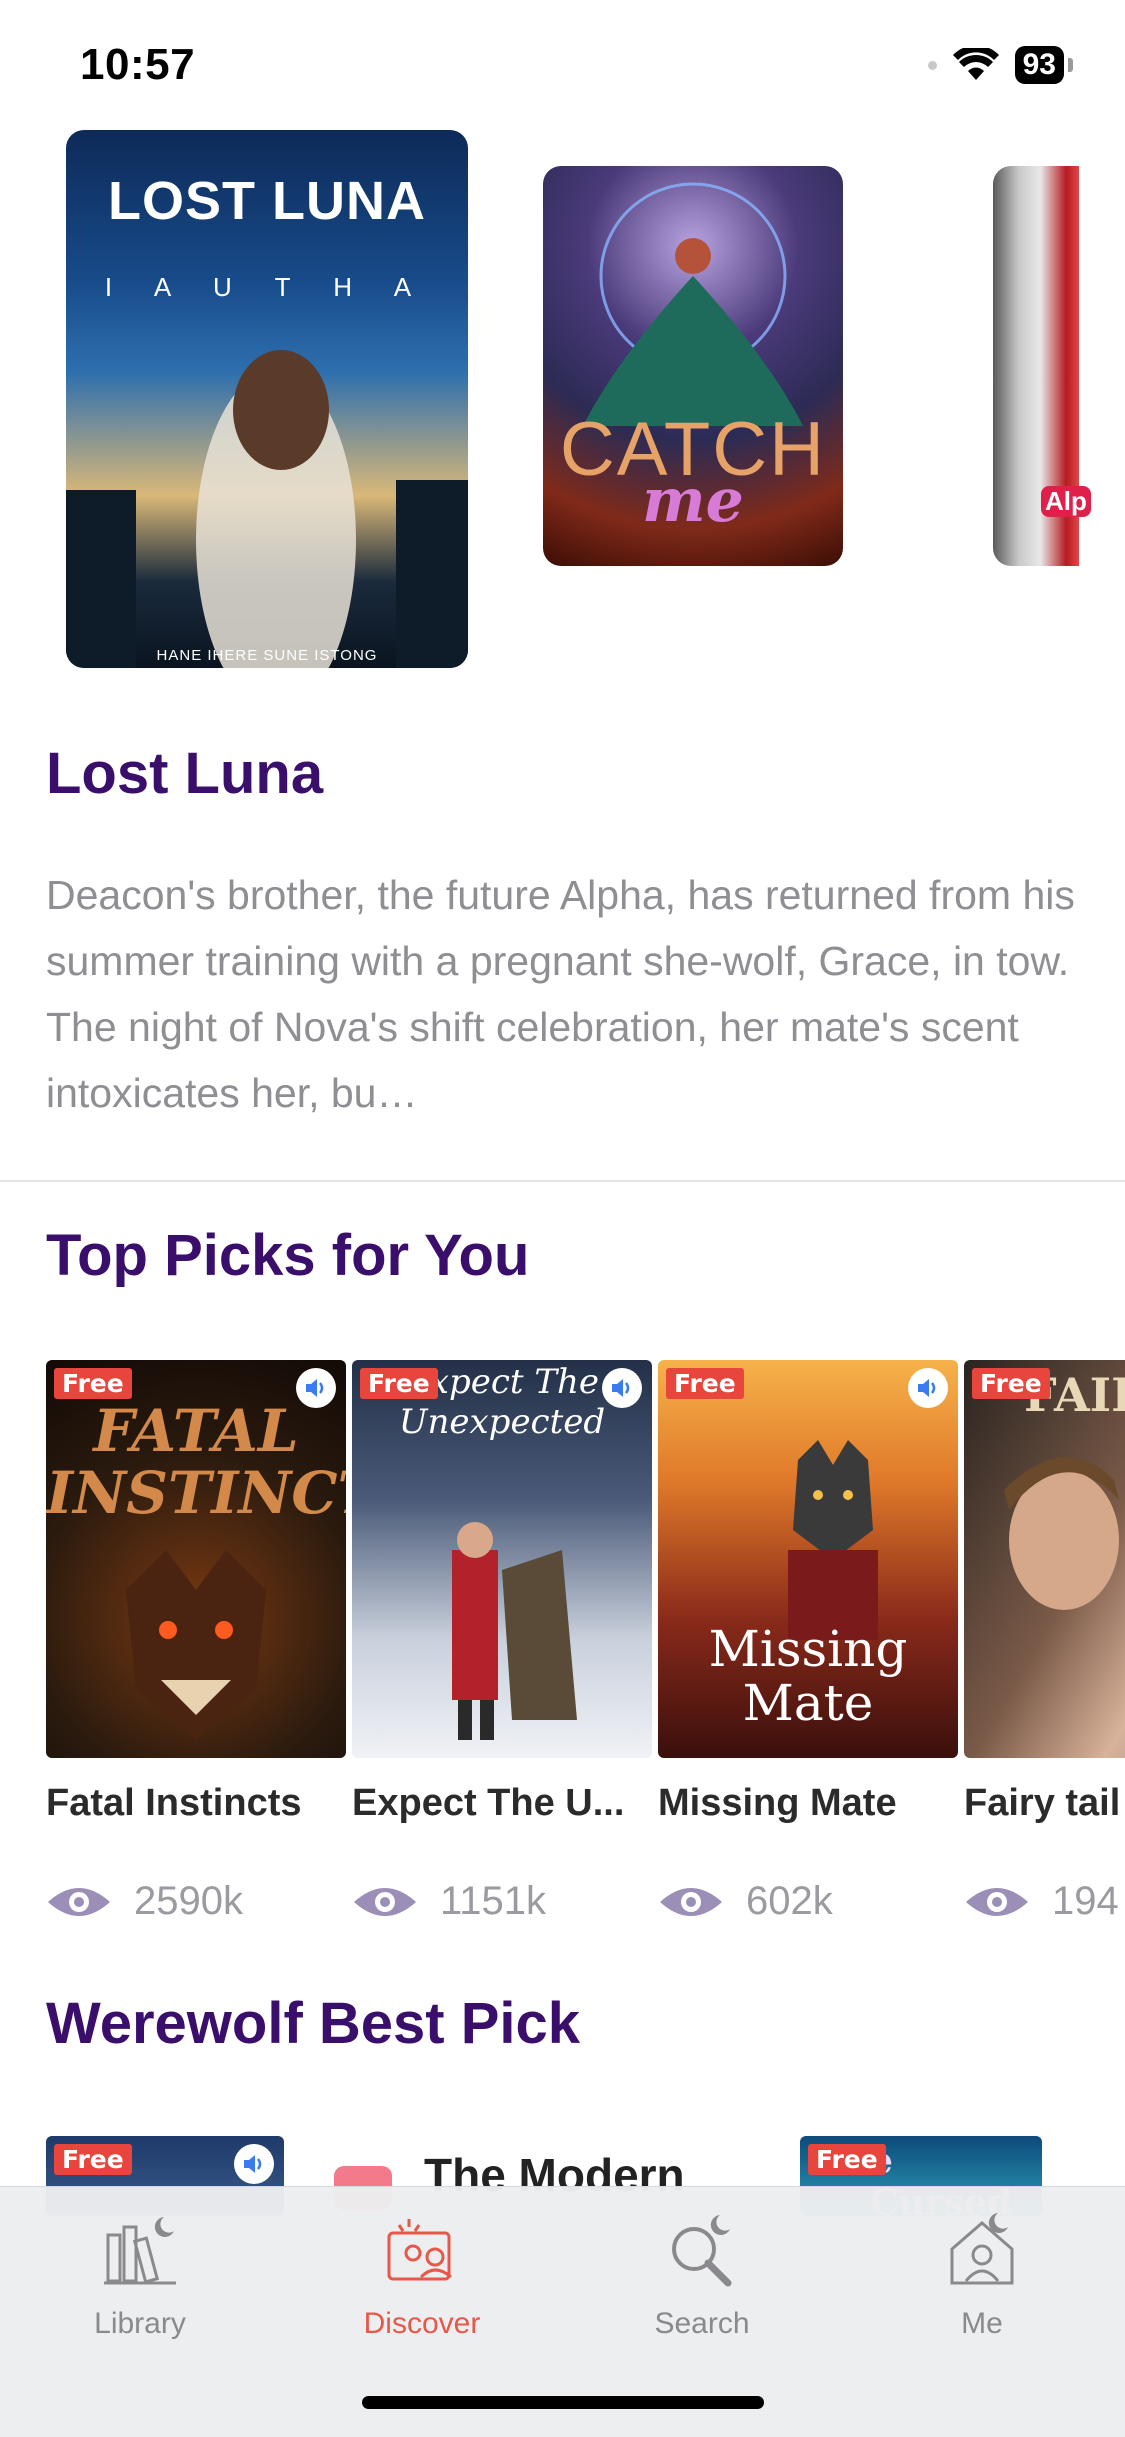  What do you see at coordinates (982, 2323) in the screenshot?
I see `tab-label: Me` at bounding box center [982, 2323].